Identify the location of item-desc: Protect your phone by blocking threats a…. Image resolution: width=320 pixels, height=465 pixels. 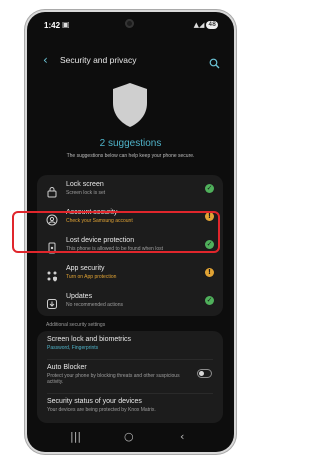
(113, 379).